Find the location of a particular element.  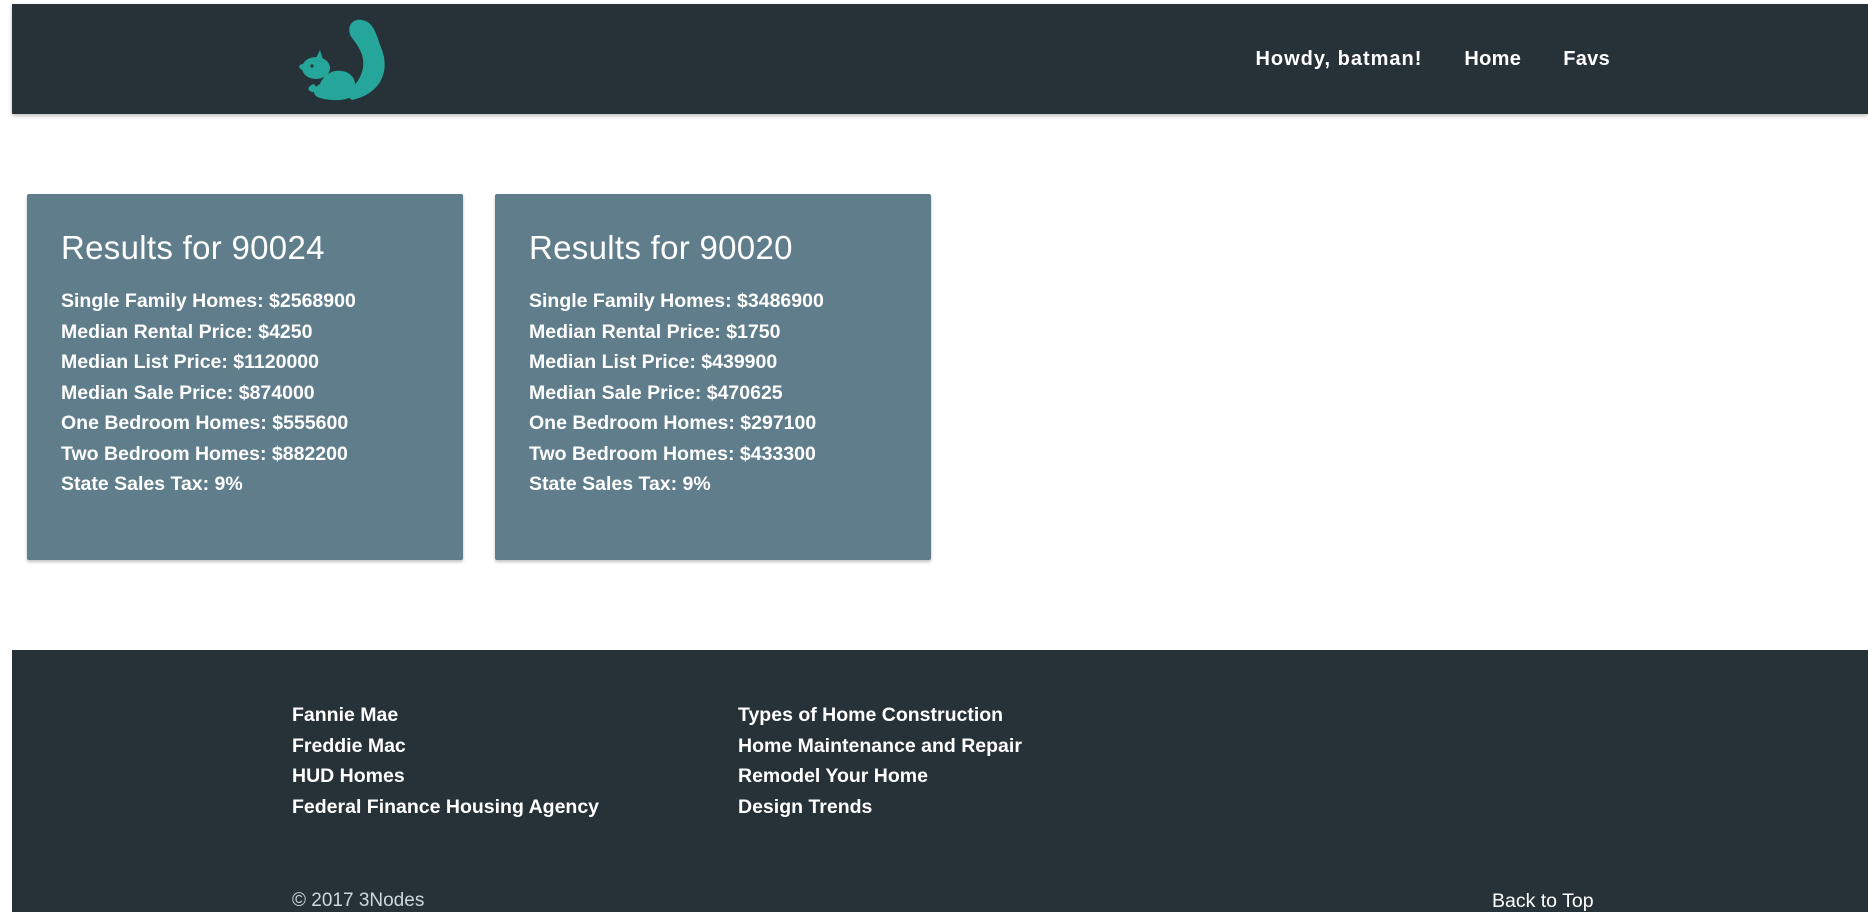

page-edge is located at coordinates (6, 456).